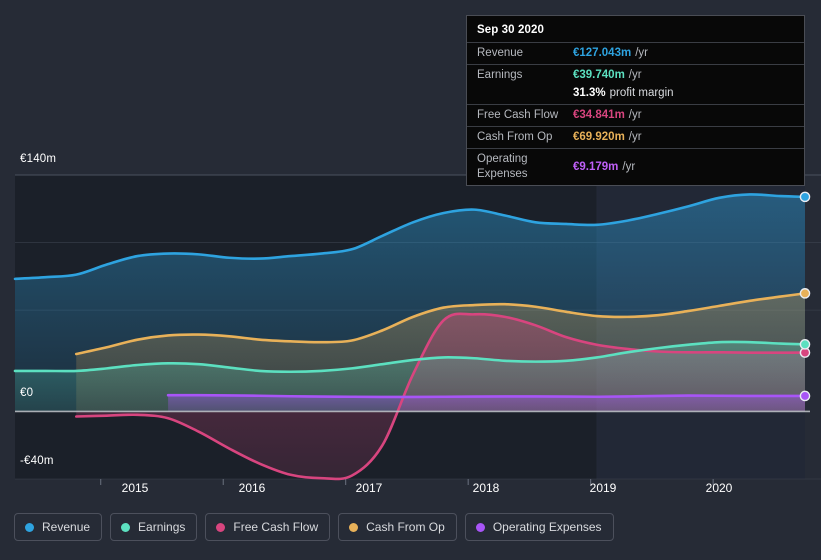  I want to click on tooltip-row-value: €127.043m, so click(602, 53).